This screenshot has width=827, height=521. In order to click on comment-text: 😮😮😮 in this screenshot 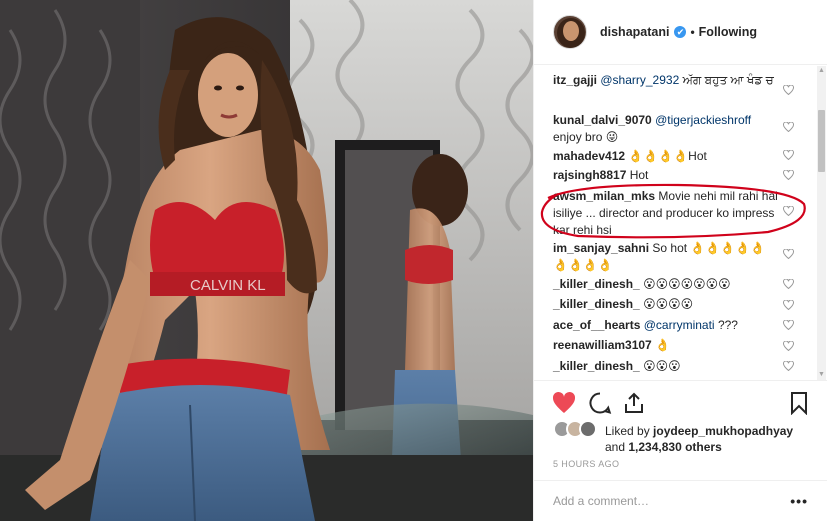, I will do `click(662, 366)`.